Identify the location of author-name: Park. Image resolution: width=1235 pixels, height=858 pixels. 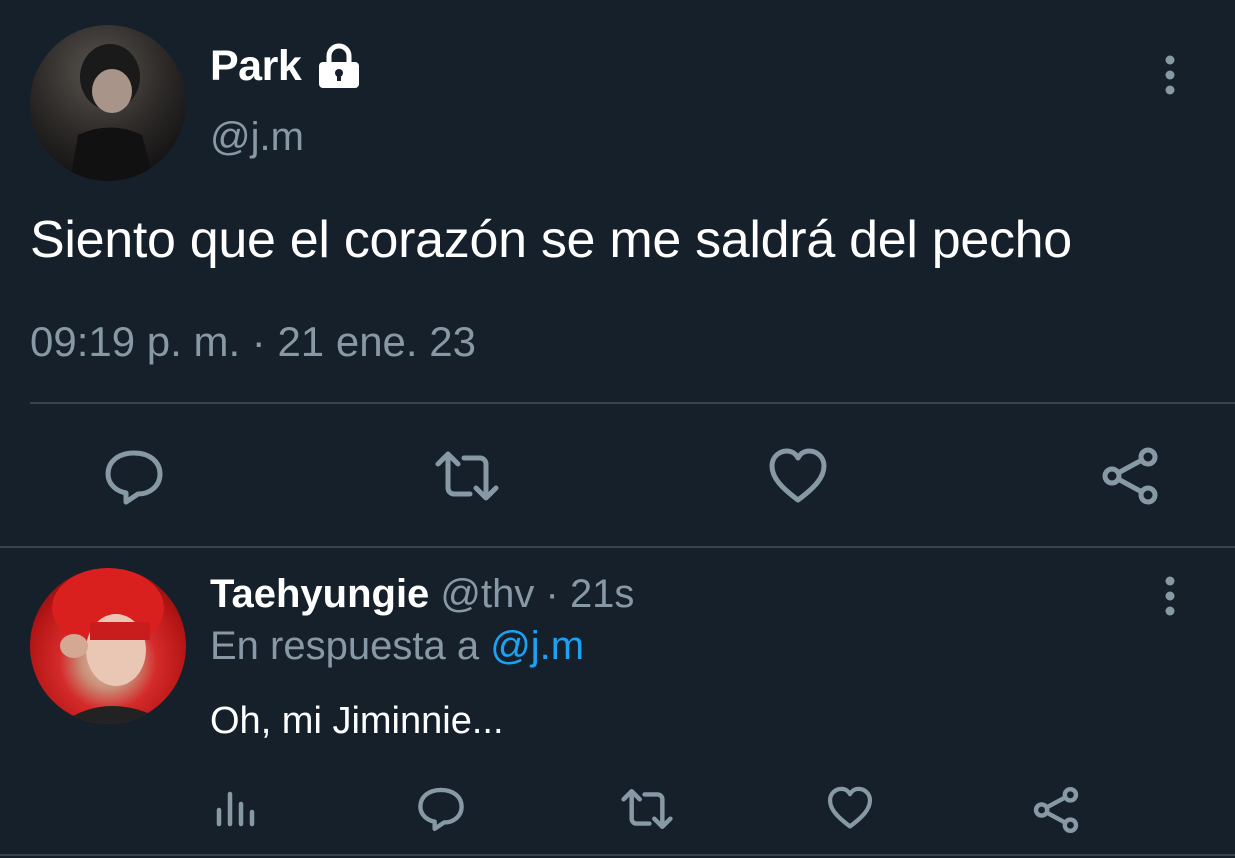
(256, 66).